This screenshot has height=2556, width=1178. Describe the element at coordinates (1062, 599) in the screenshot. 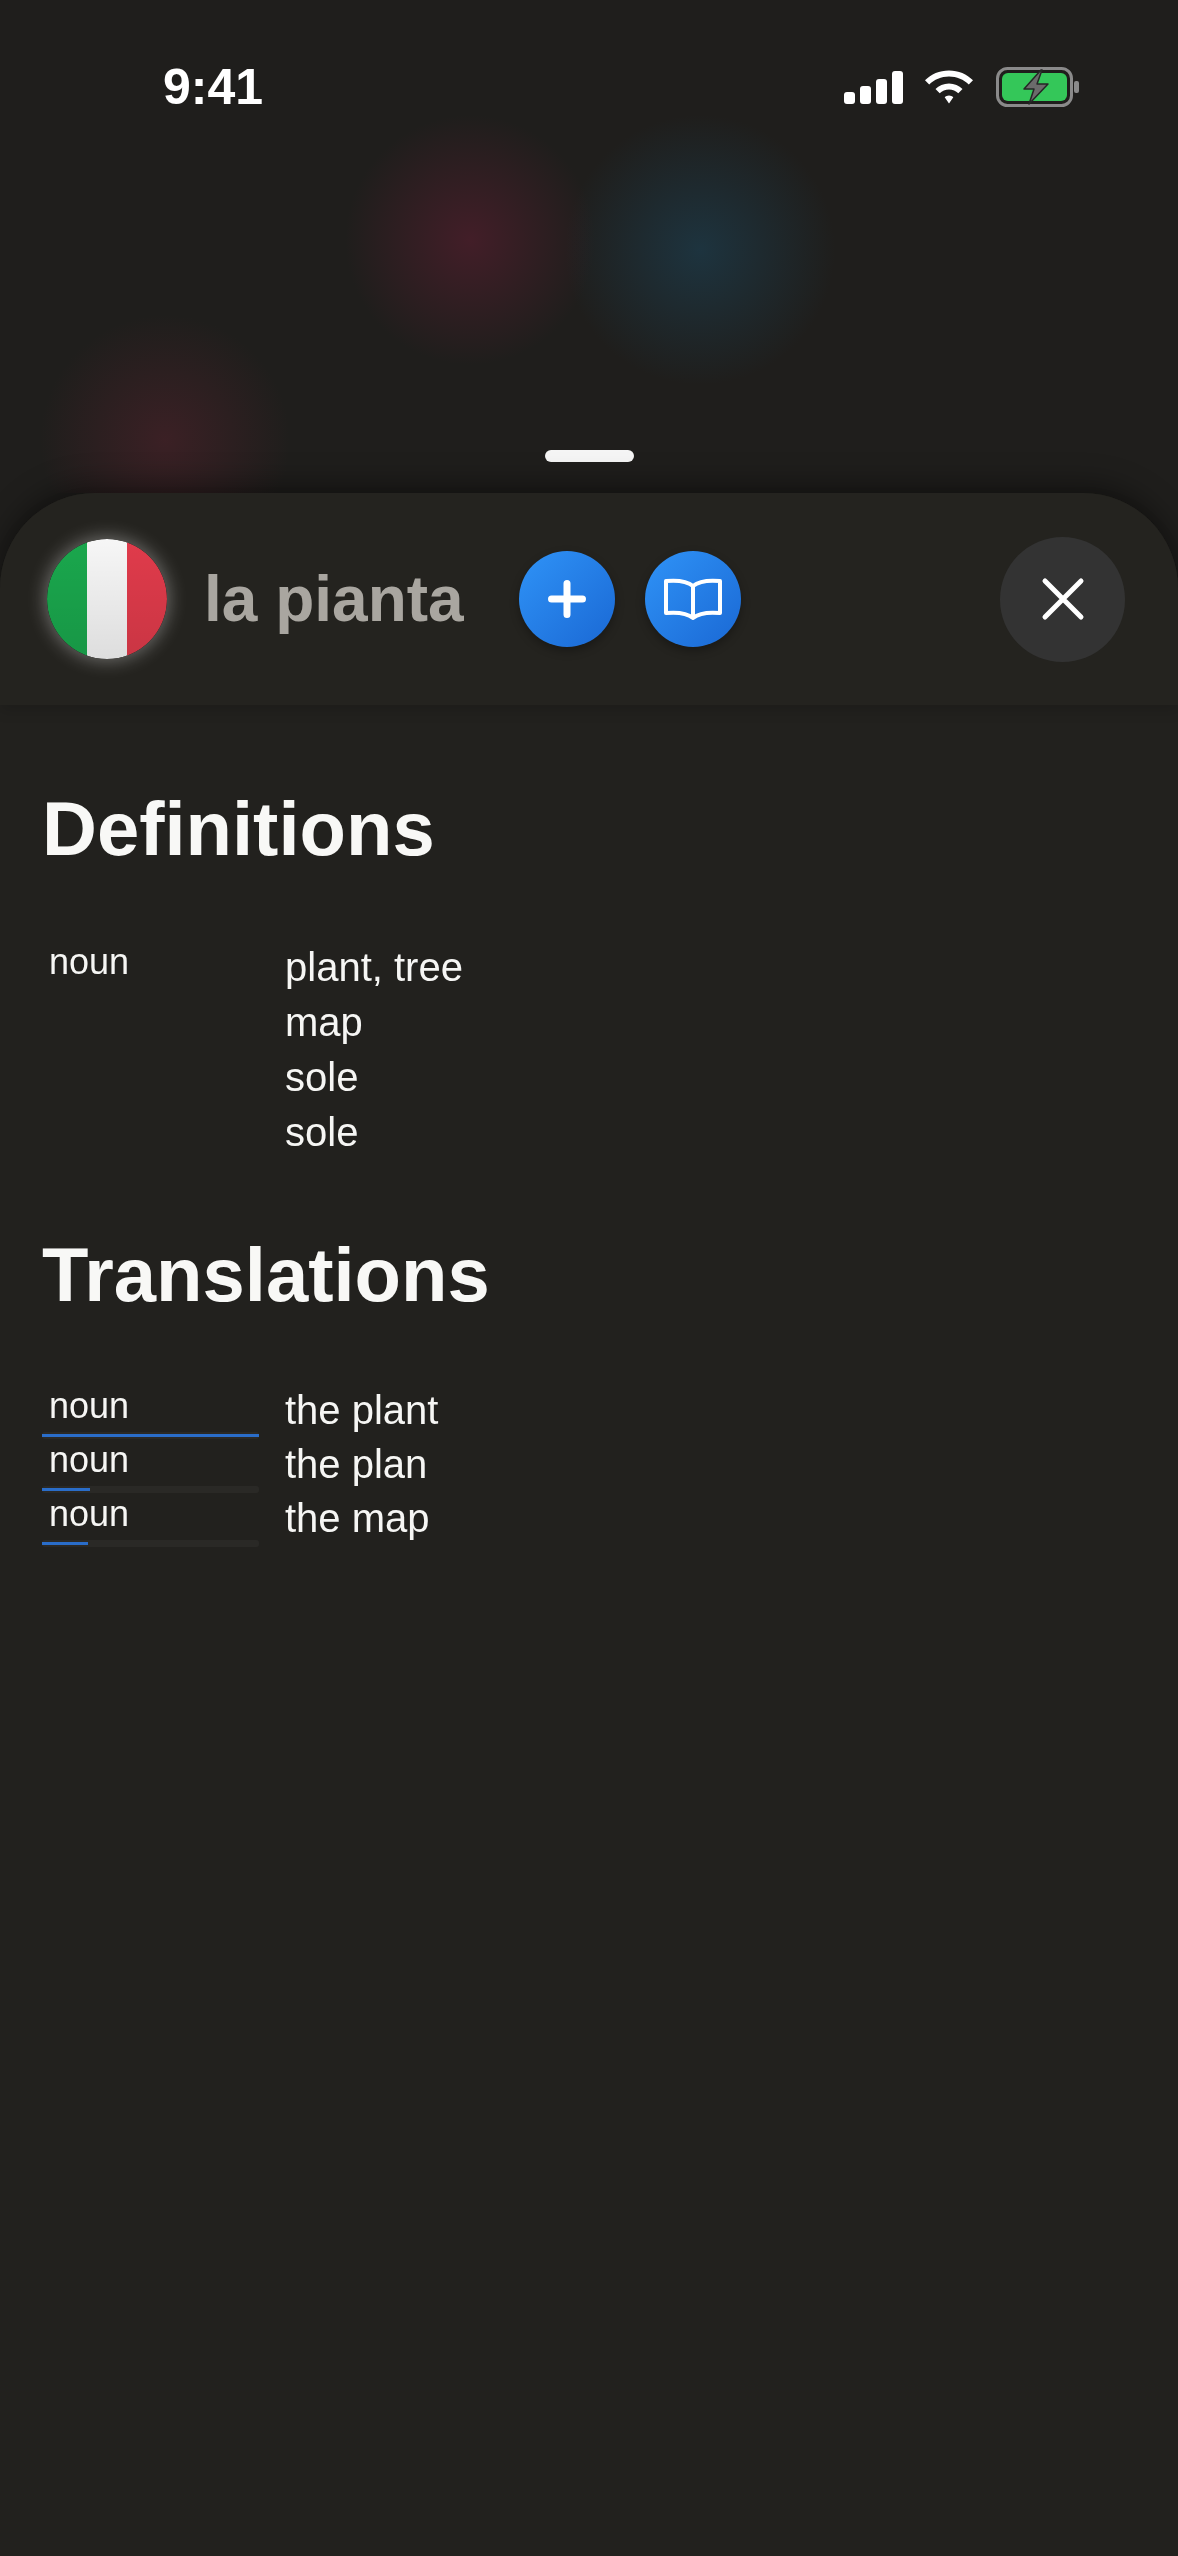

I see `close-icon` at that location.